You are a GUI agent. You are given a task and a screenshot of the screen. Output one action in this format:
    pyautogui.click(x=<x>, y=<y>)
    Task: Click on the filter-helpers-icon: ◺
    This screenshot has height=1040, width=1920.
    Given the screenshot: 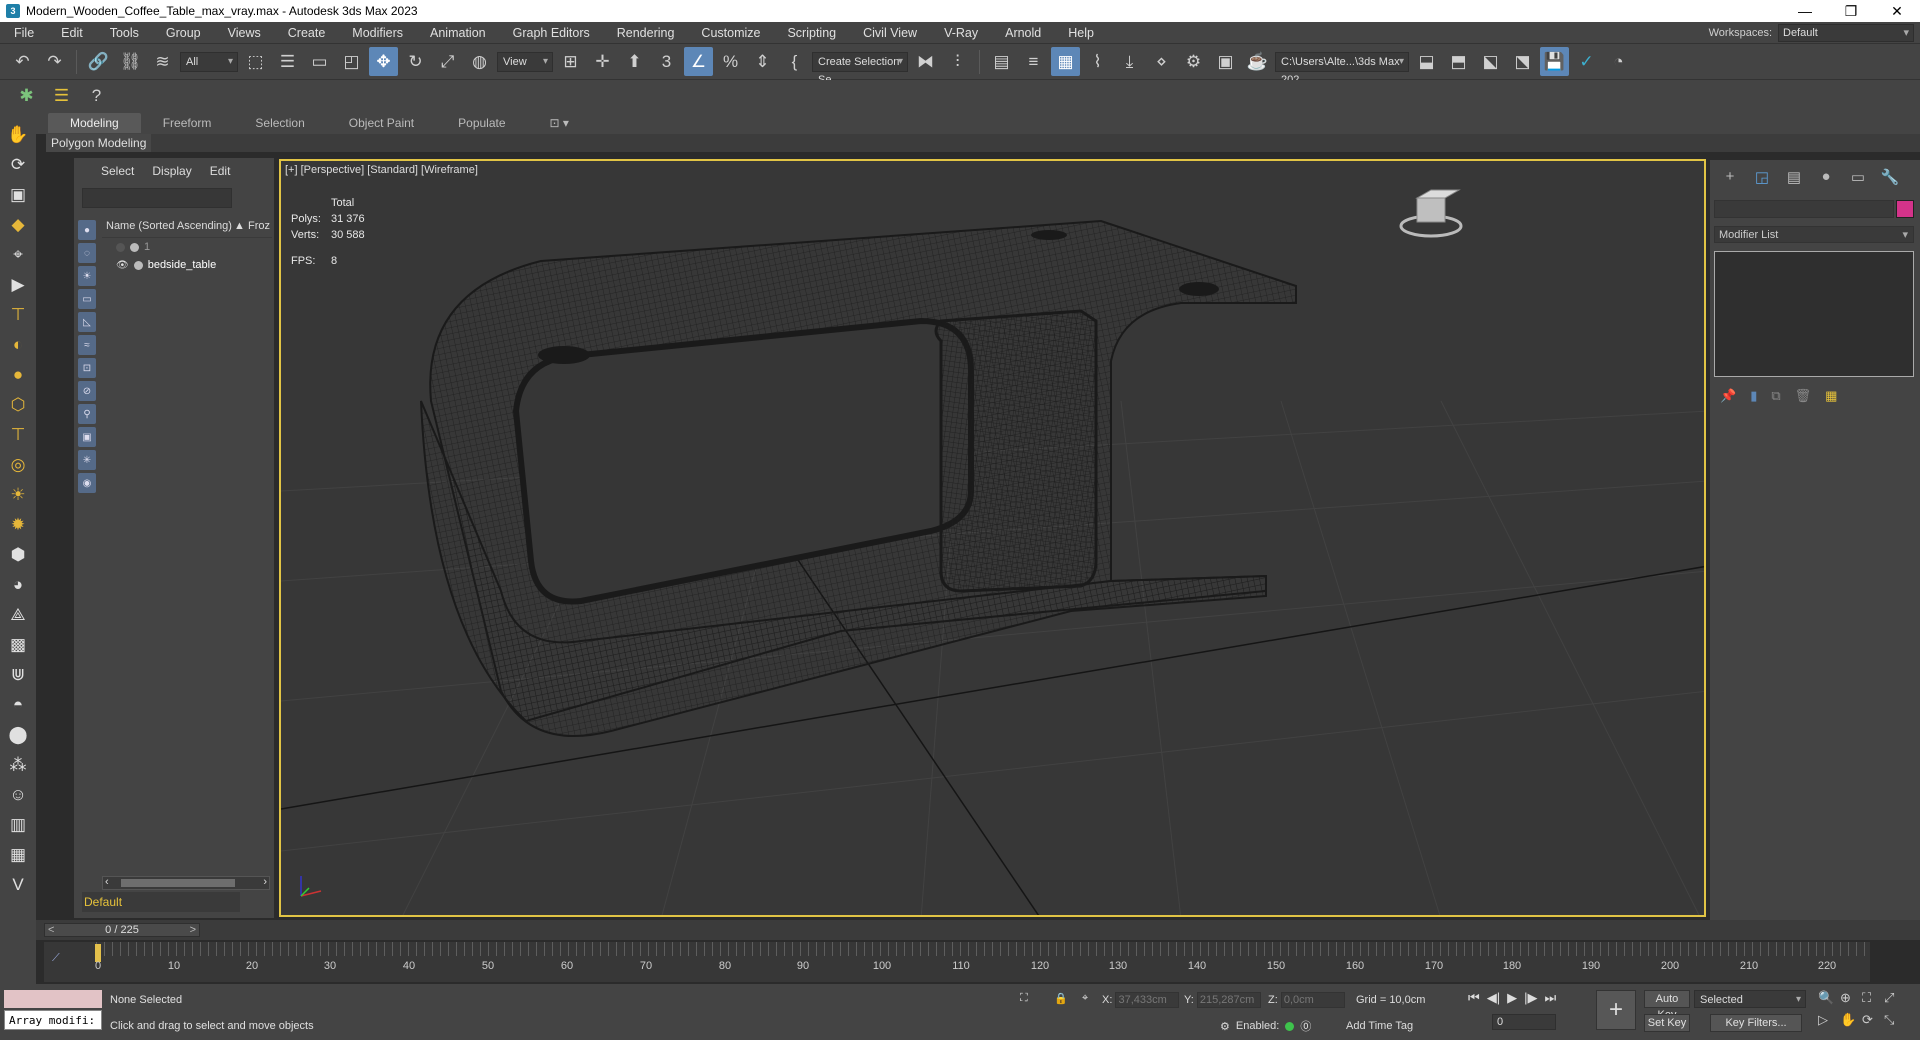 What is the action you would take?
    pyautogui.click(x=87, y=322)
    